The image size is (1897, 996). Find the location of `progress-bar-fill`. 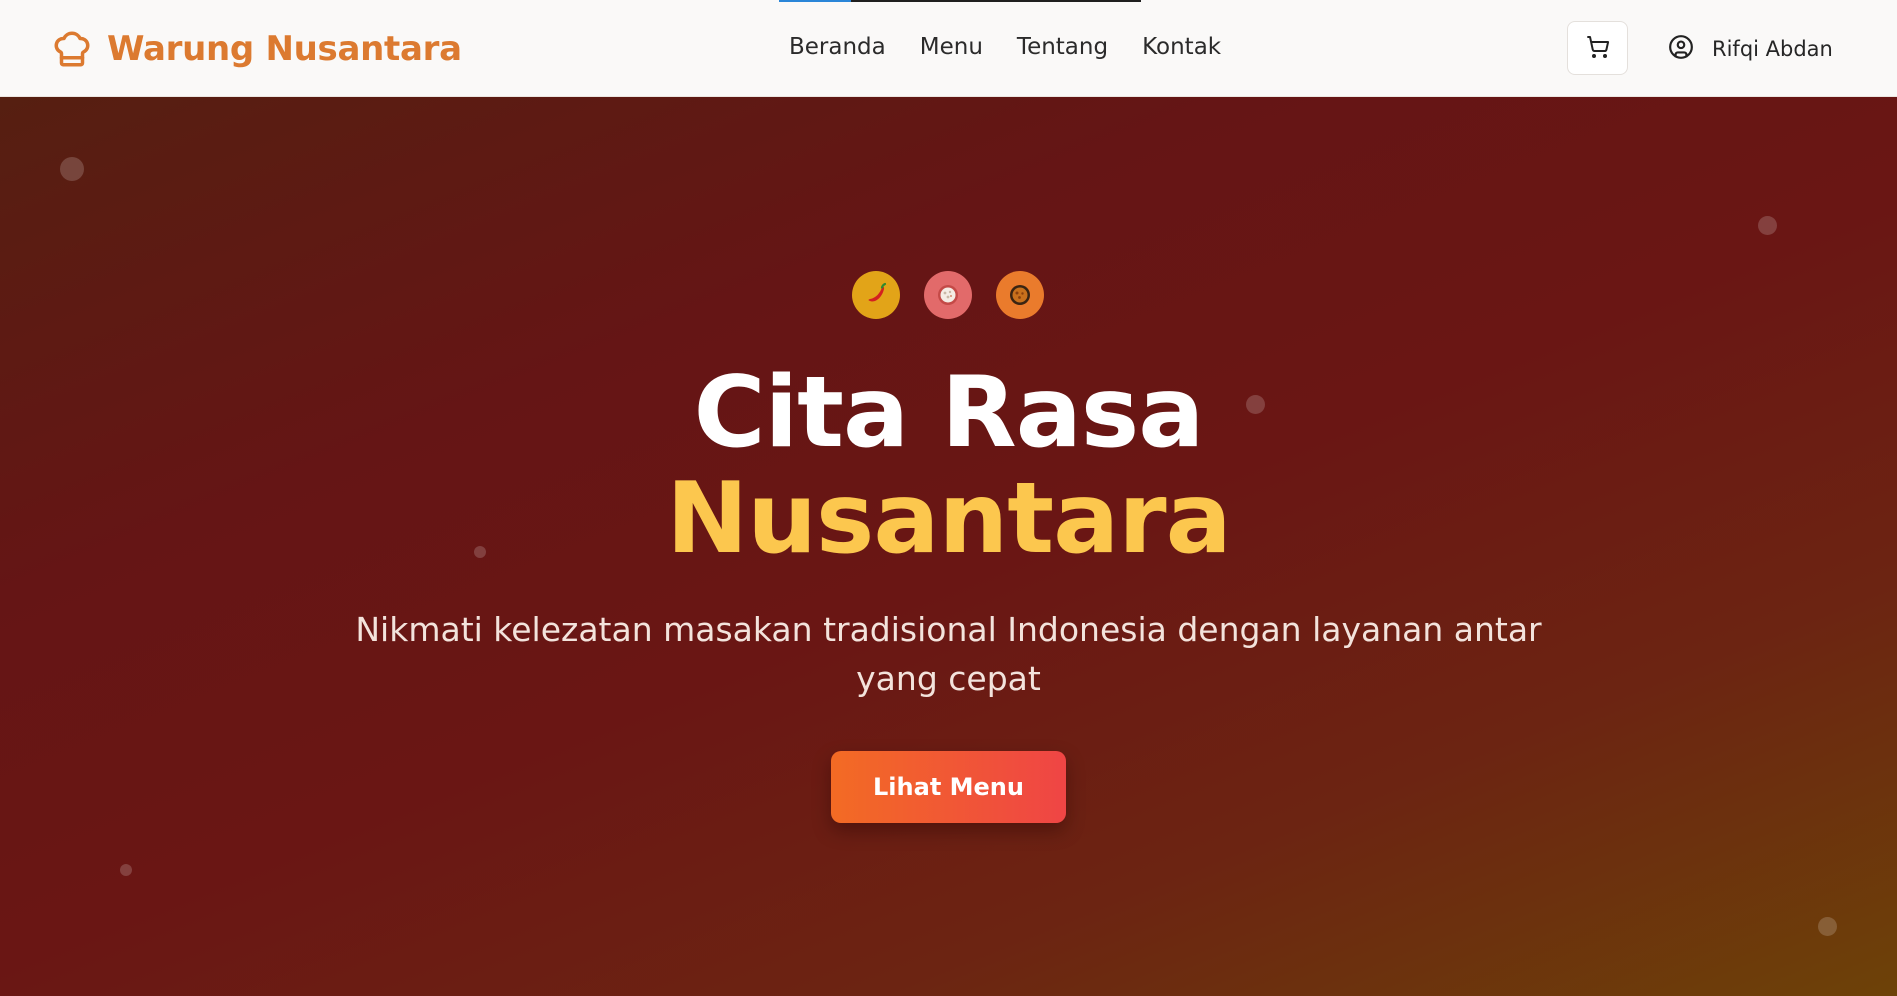

progress-bar-fill is located at coordinates (815, 1).